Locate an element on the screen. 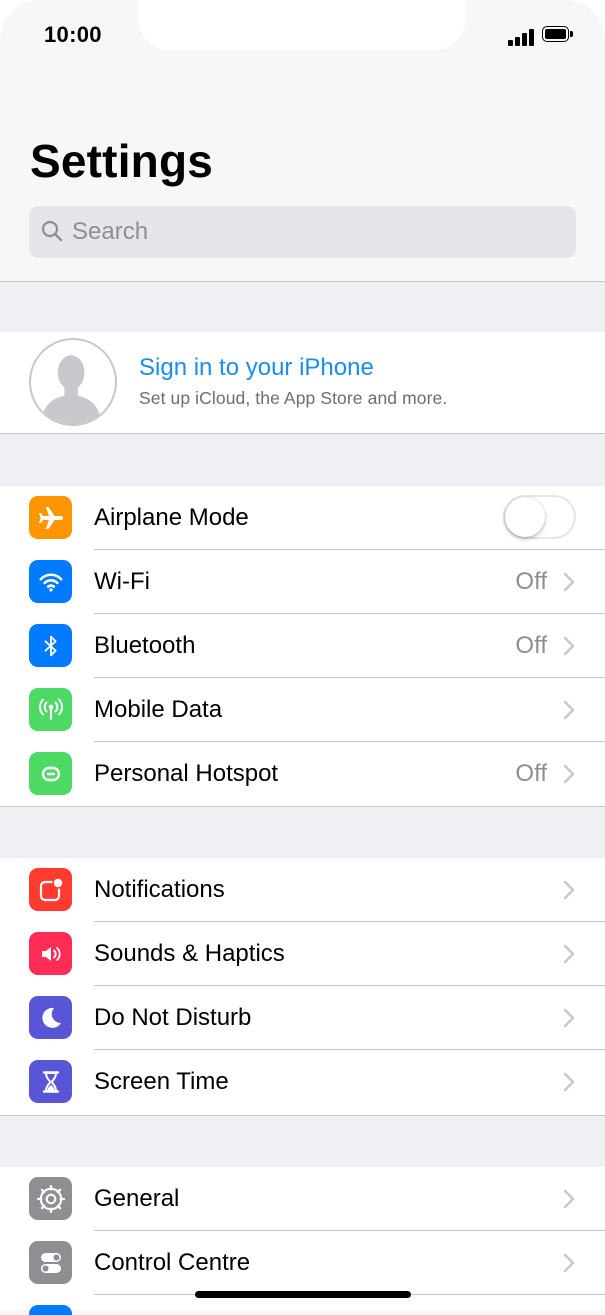 This screenshot has height=1315, width=605. settings-row-control-centre: Control Centre is located at coordinates (302, 1263).